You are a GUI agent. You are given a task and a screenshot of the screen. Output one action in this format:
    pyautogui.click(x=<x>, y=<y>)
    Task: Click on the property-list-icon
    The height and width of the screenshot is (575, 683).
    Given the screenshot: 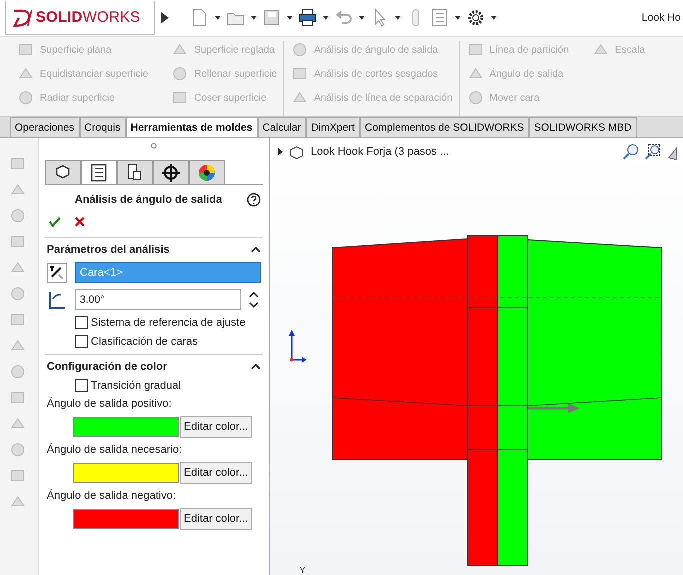 What is the action you would take?
    pyautogui.click(x=99, y=172)
    